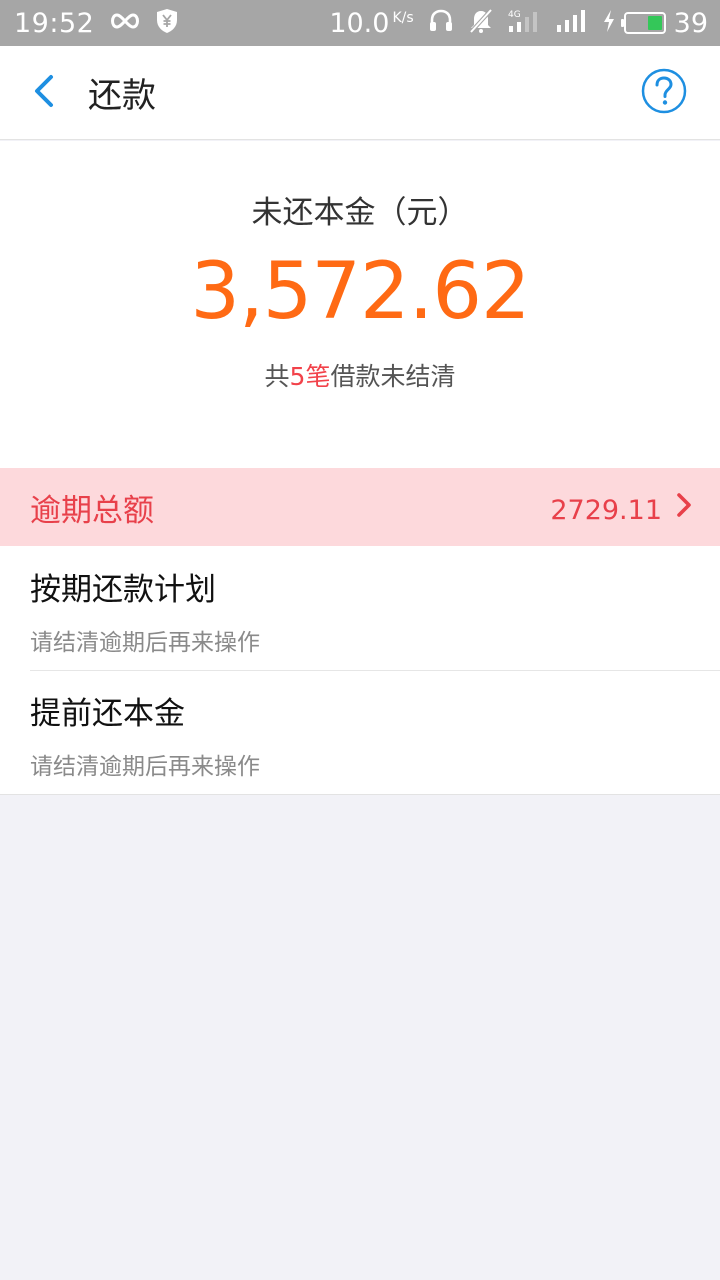 The width and height of the screenshot is (720, 1280). I want to click on battery-indicator: 39, so click(655, 23).